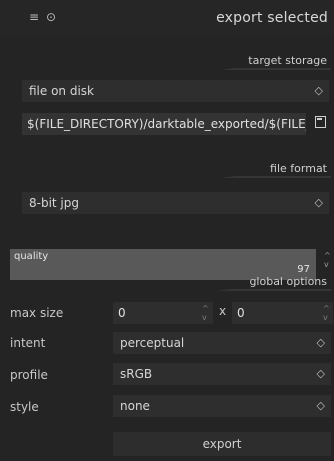 The image size is (334, 461). I want to click on storage-type-combobox: file on disk ◇, so click(175, 91).